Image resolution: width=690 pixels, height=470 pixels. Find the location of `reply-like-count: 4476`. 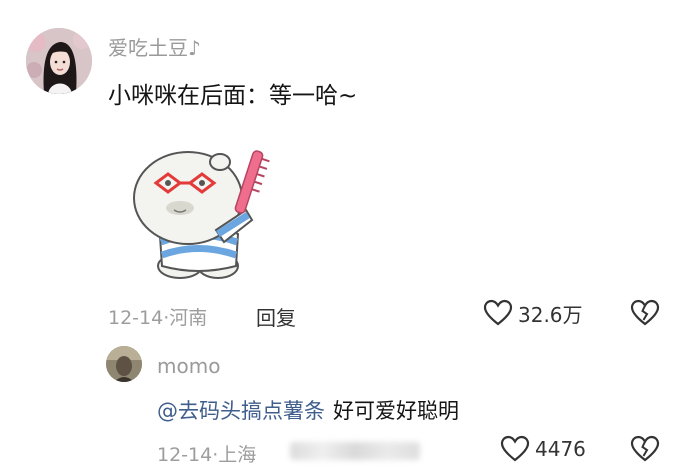

reply-like-count: 4476 is located at coordinates (560, 449).